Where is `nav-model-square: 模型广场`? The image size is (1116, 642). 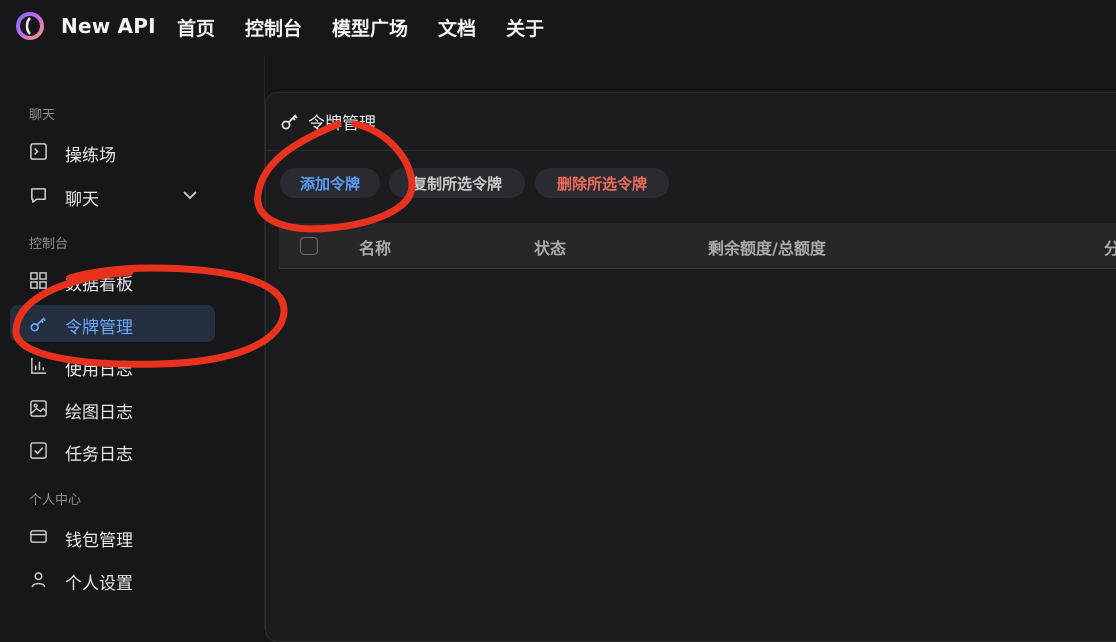
nav-model-square: 模型广场 is located at coordinates (370, 27).